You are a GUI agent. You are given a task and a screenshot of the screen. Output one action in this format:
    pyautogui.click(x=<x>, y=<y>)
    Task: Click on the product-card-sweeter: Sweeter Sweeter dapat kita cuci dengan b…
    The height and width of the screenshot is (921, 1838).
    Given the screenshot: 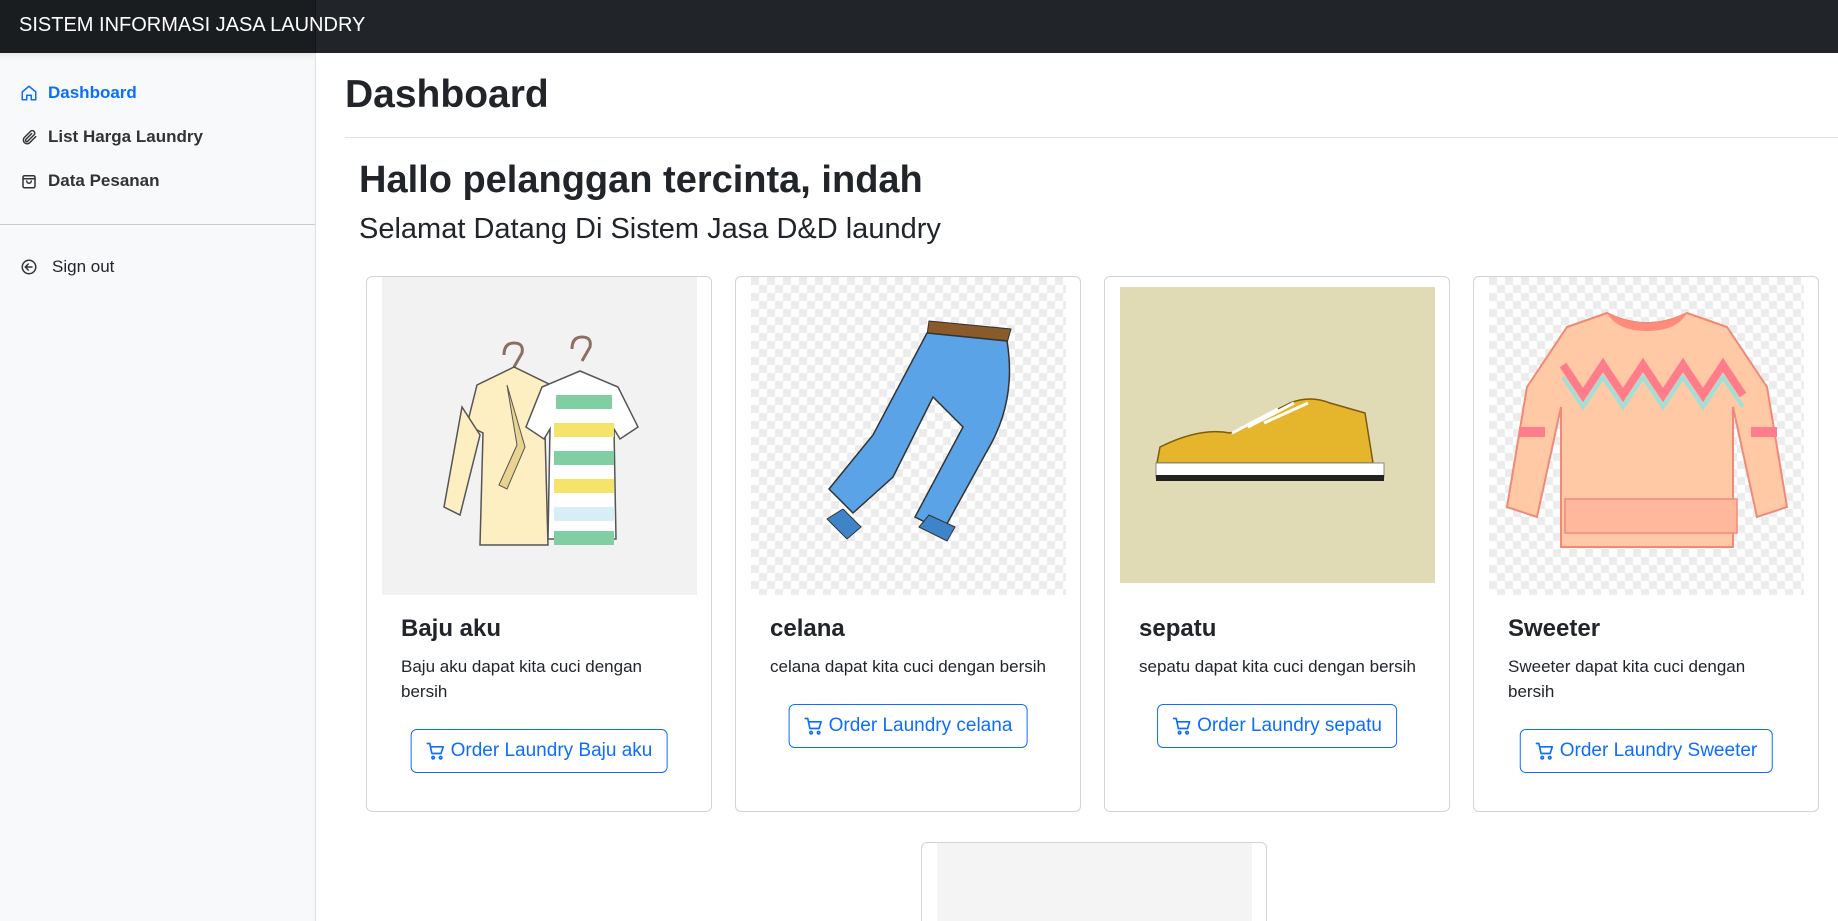 What is the action you would take?
    pyautogui.click(x=1646, y=544)
    